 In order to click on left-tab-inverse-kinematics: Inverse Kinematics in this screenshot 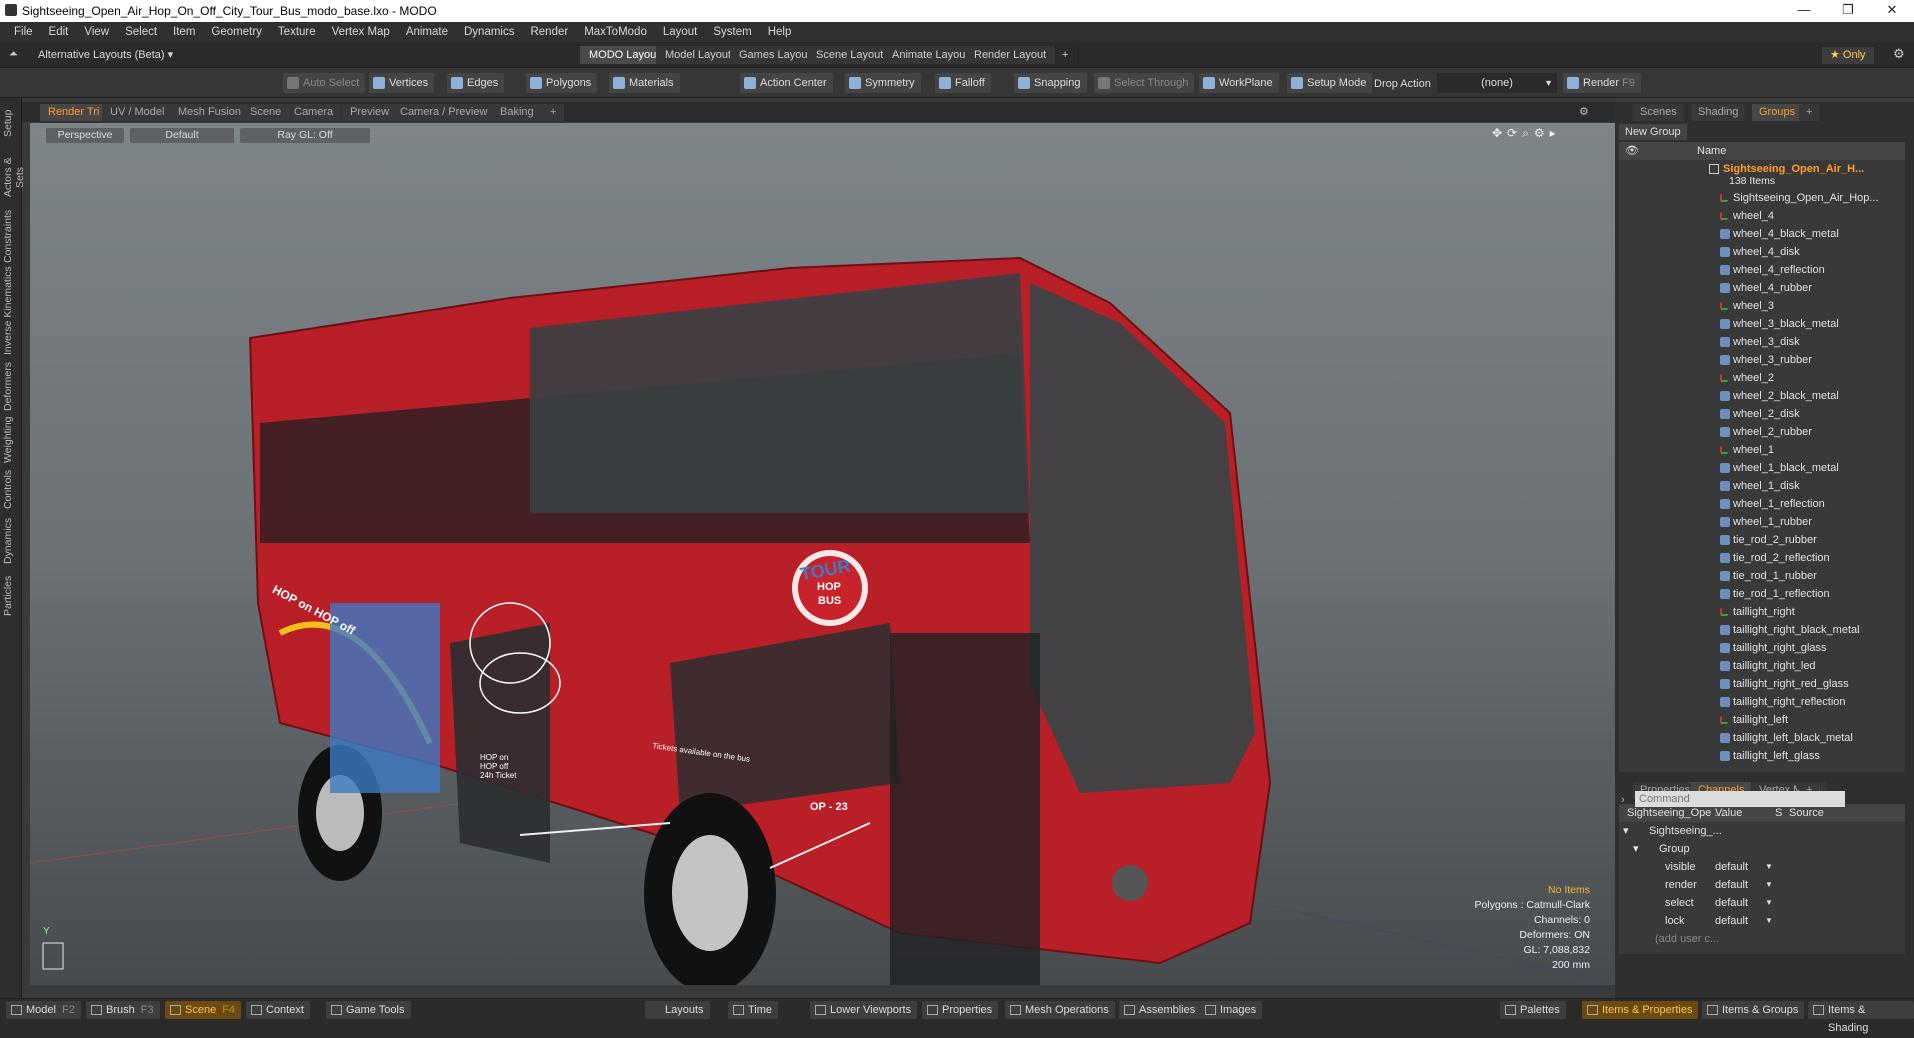, I will do `click(11, 311)`.